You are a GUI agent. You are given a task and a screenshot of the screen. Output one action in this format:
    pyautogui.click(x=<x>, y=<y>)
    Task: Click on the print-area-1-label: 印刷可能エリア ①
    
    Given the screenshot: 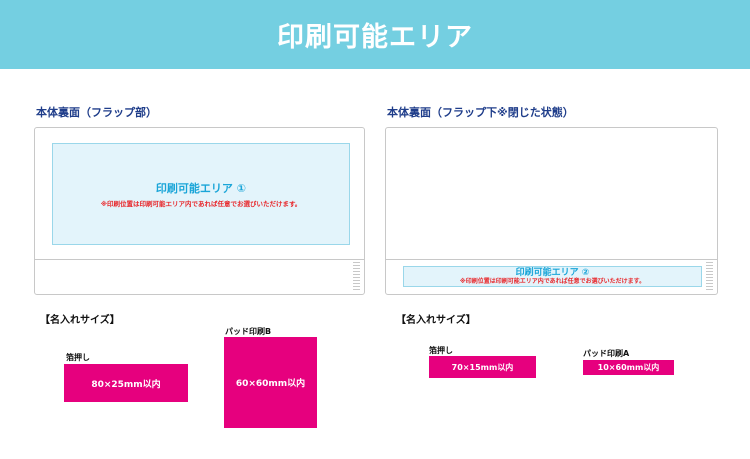 What is the action you would take?
    pyautogui.click(x=201, y=188)
    